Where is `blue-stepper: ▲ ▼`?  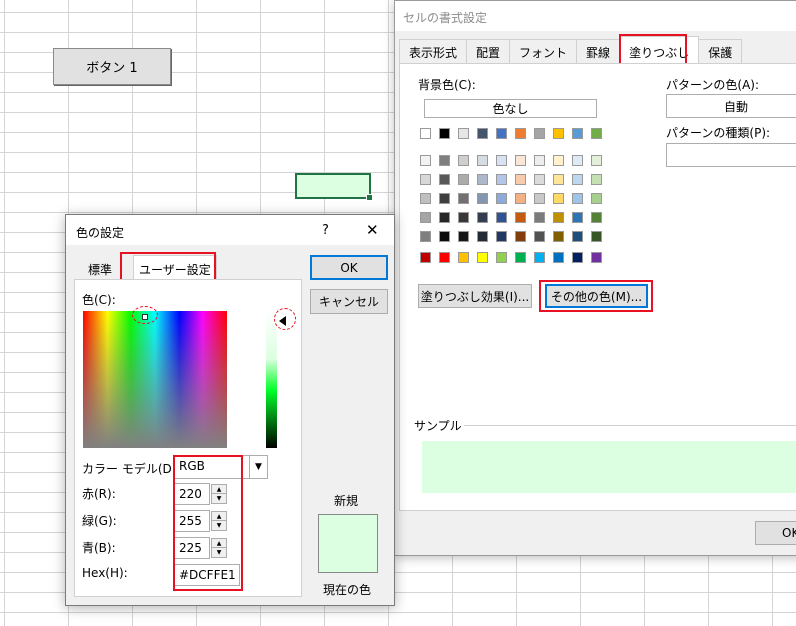
blue-stepper: ▲ ▼ is located at coordinates (219, 548).